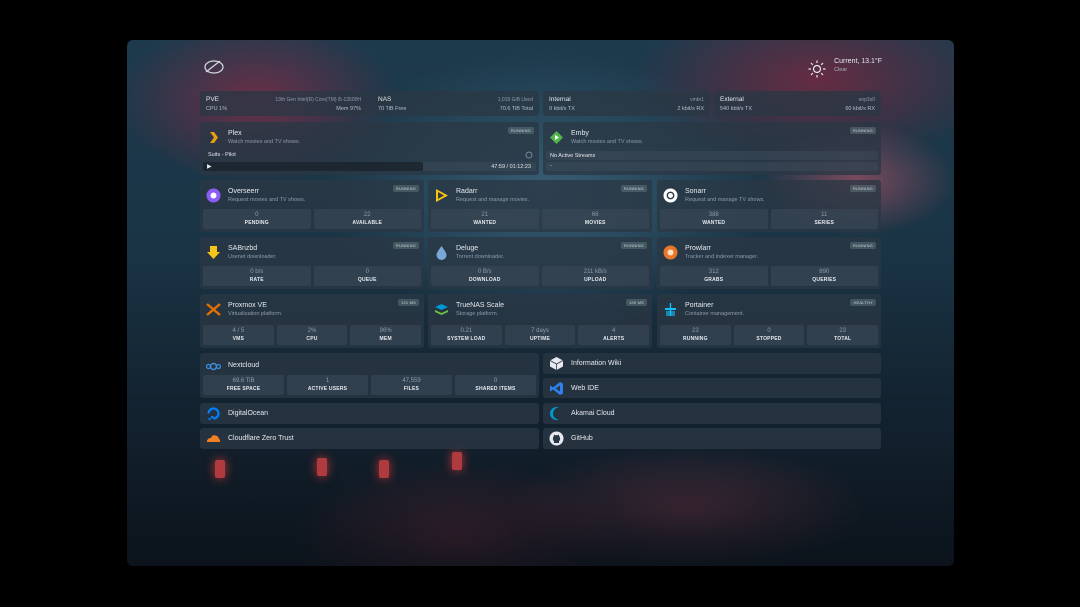 The width and height of the screenshot is (1080, 607). What do you see at coordinates (595, 219) in the screenshot?
I see `stat-block: 66 MOVIES` at bounding box center [595, 219].